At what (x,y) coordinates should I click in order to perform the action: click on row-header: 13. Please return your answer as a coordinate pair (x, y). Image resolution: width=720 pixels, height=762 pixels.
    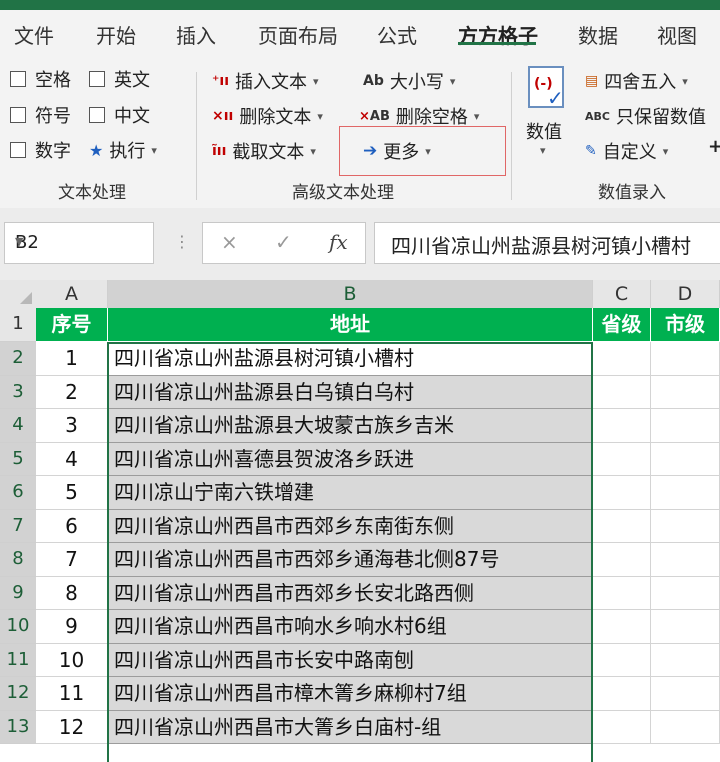
    Looking at the image, I should click on (18, 727).